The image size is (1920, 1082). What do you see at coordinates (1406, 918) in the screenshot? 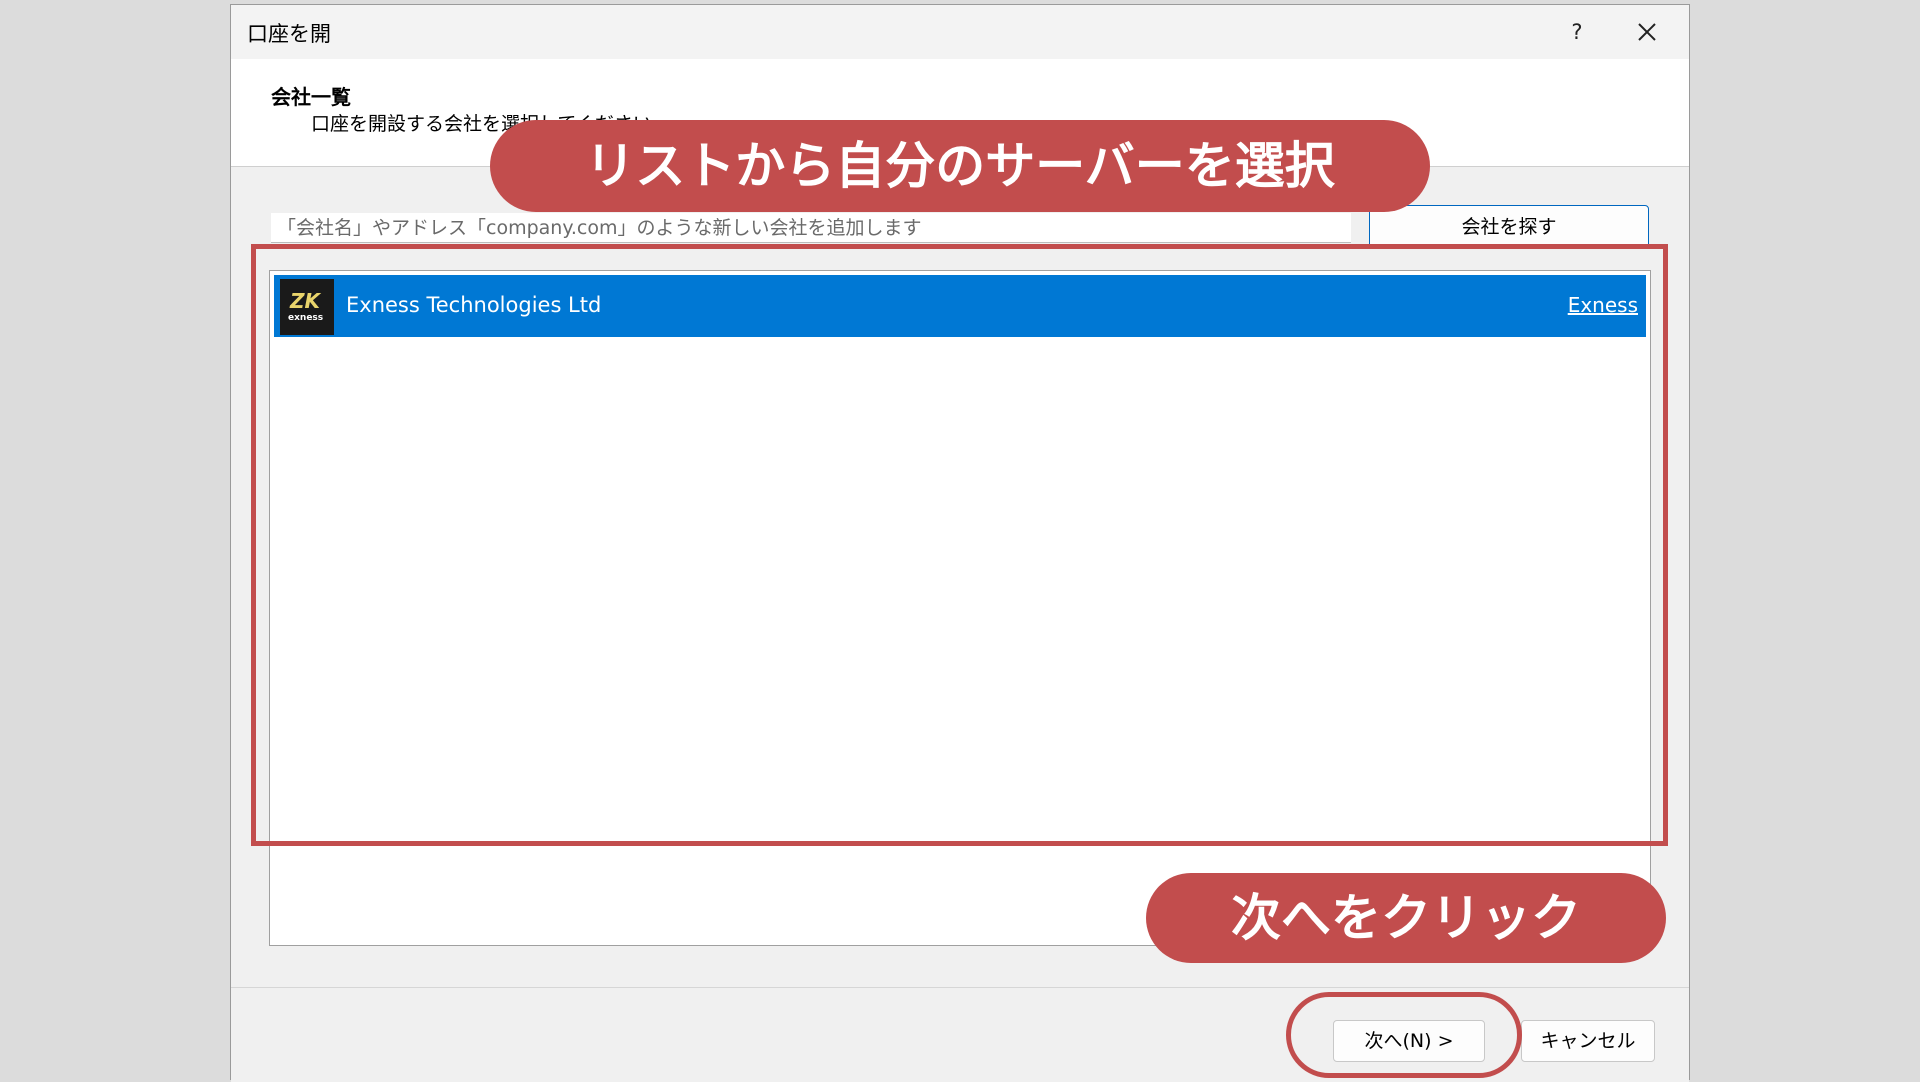
I see `instruction-banner-click-next: 次へをクリック` at bounding box center [1406, 918].